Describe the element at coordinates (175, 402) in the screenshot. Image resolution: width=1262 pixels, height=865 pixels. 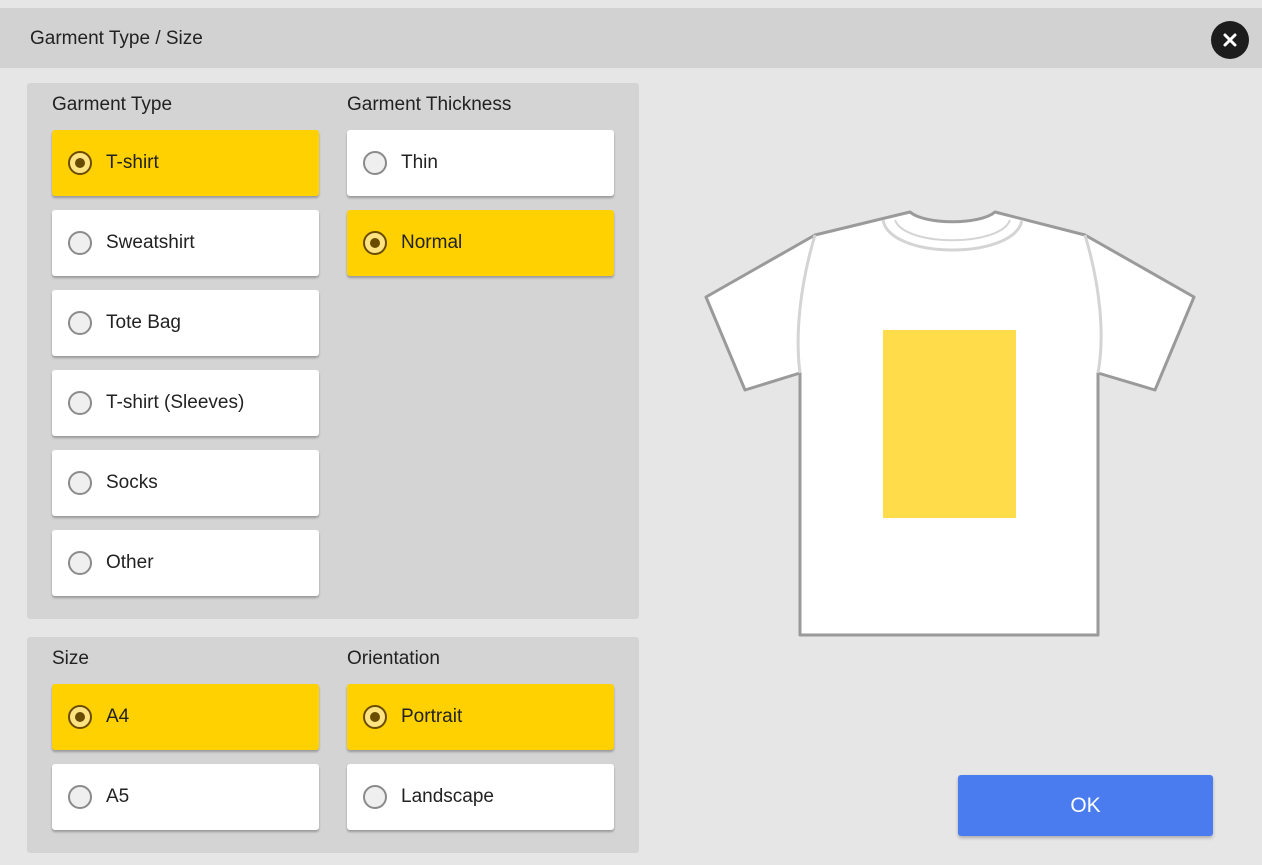
I see `option-label: T-shirt (Sleeves)` at that location.